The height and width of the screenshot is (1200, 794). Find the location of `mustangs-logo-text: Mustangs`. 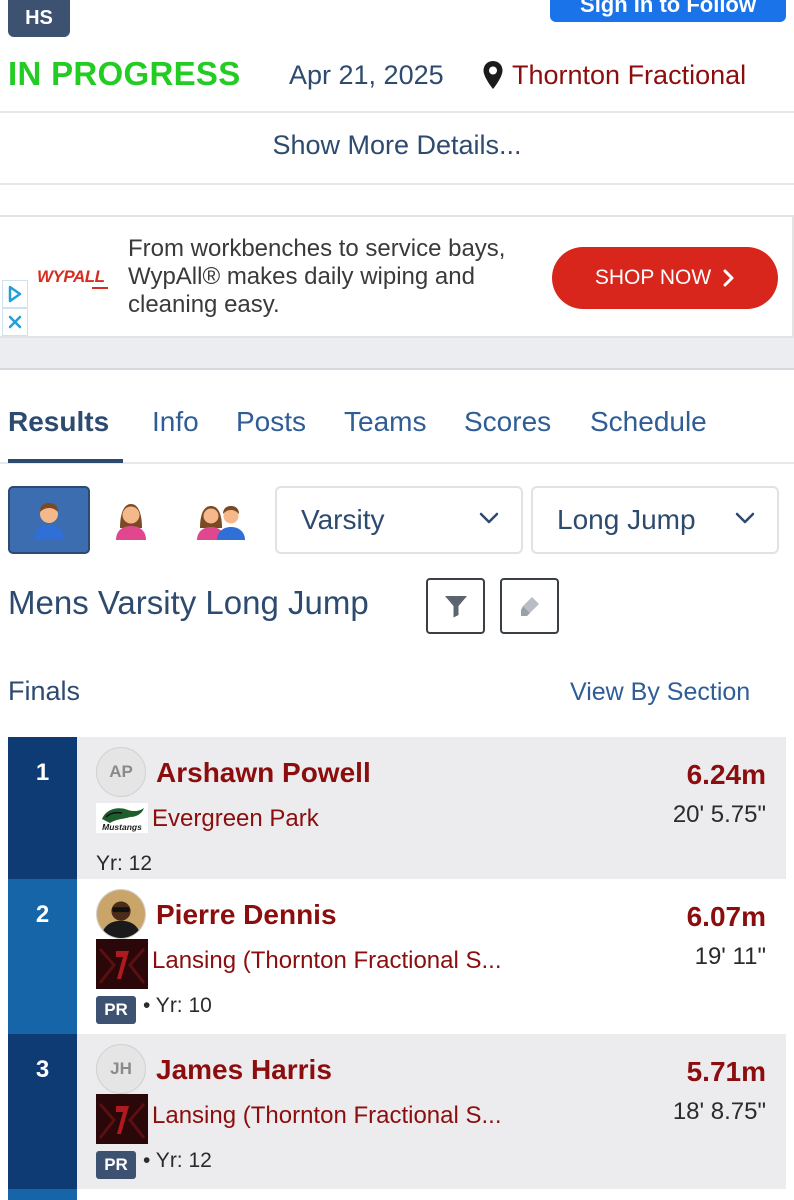

mustangs-logo-text: Mustangs is located at coordinates (122, 827).